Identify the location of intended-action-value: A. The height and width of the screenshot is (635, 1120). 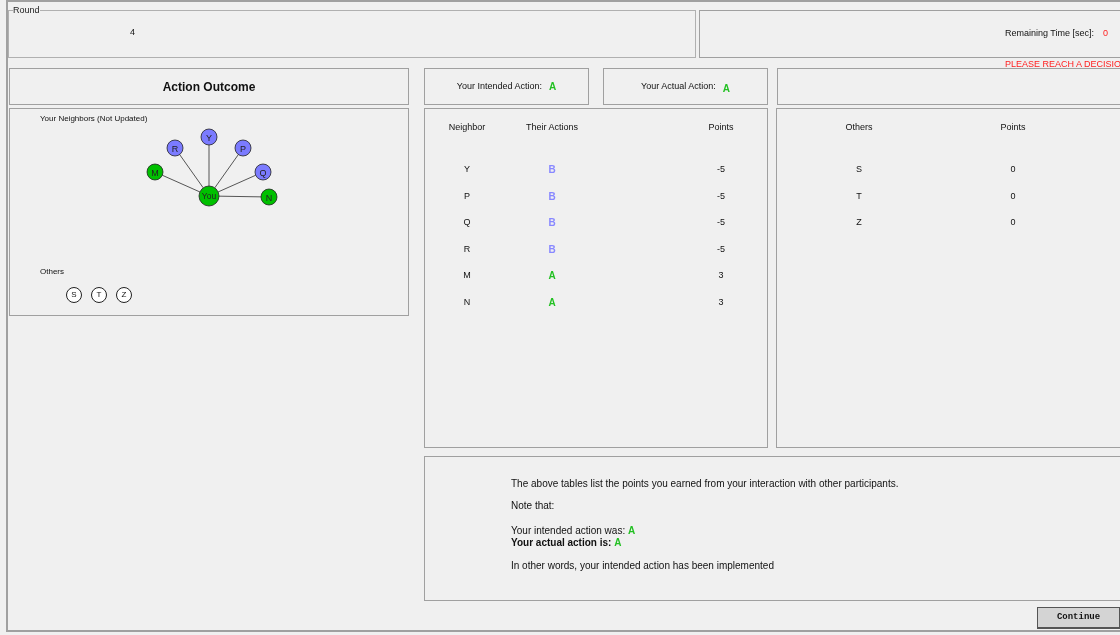
(553, 87).